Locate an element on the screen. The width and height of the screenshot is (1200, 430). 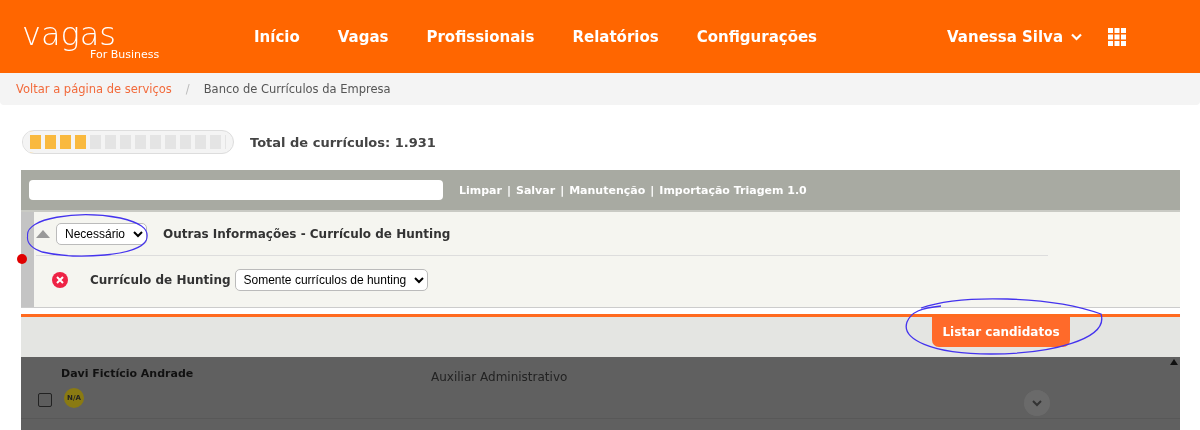
remove-icon is located at coordinates (60, 280).